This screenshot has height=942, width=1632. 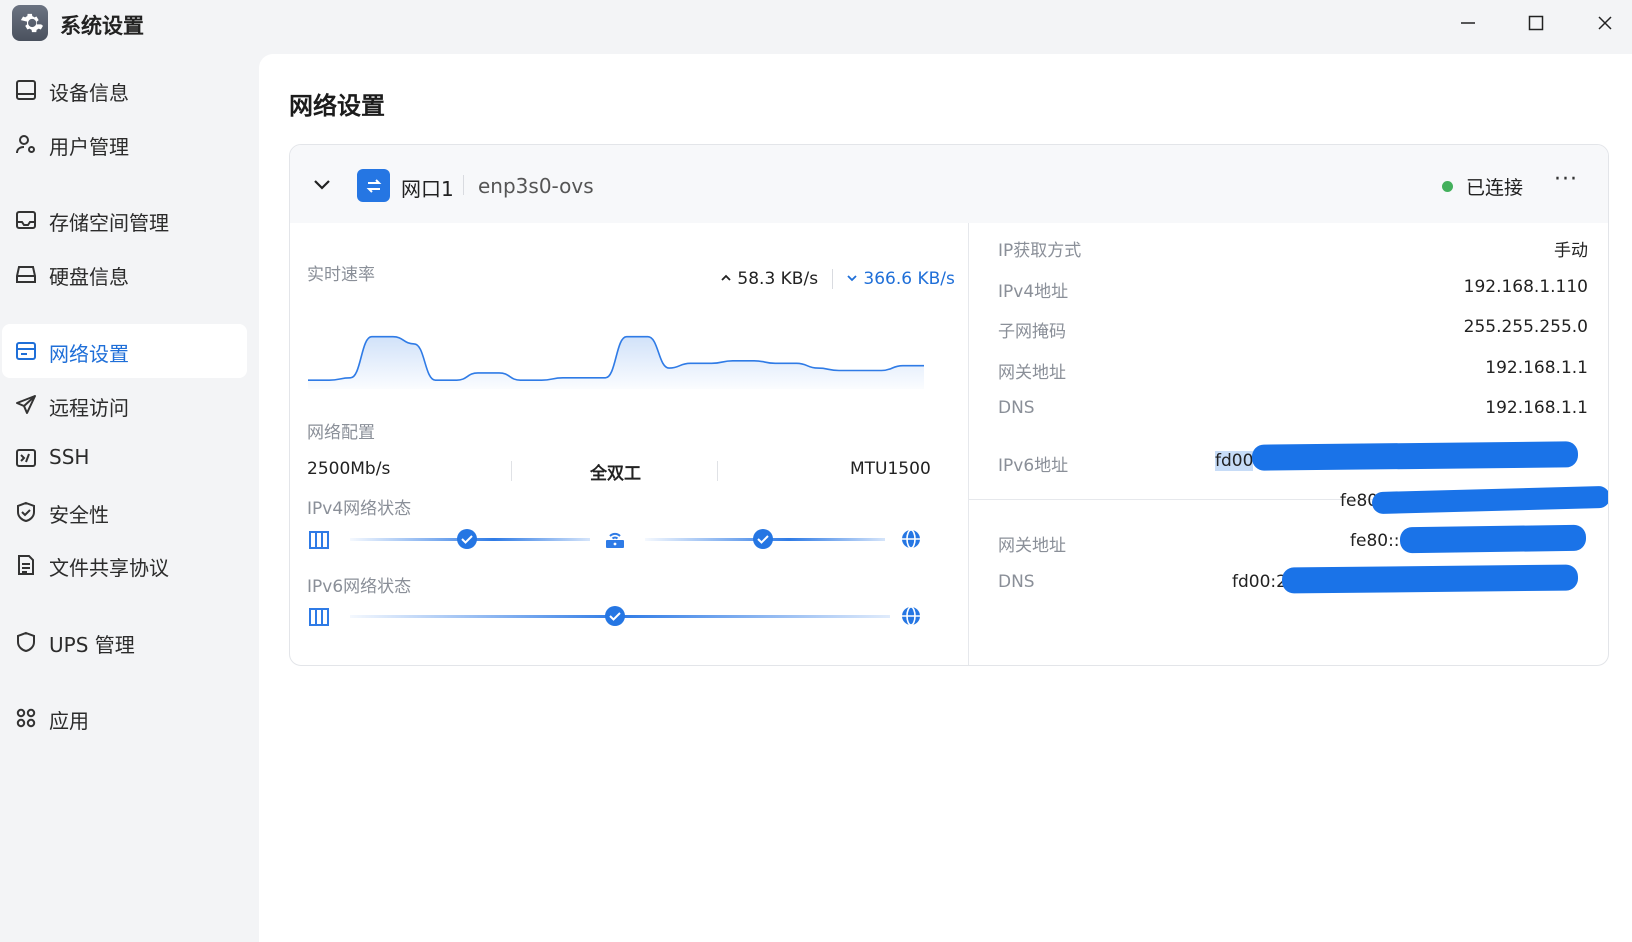 I want to click on sidebar-item-remote-access: 远程访问, so click(x=124, y=405).